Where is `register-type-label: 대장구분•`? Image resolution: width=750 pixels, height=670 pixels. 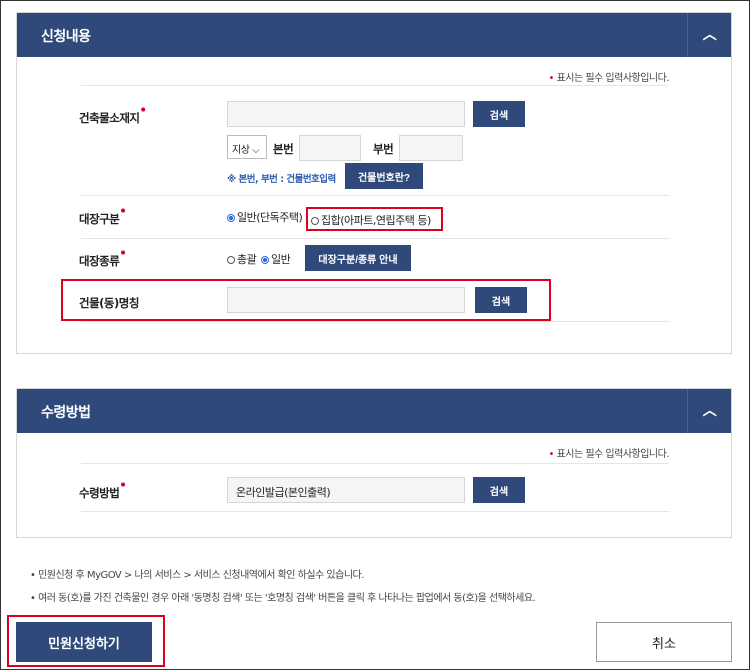
register-type-label: 대장구분• is located at coordinates (103, 215).